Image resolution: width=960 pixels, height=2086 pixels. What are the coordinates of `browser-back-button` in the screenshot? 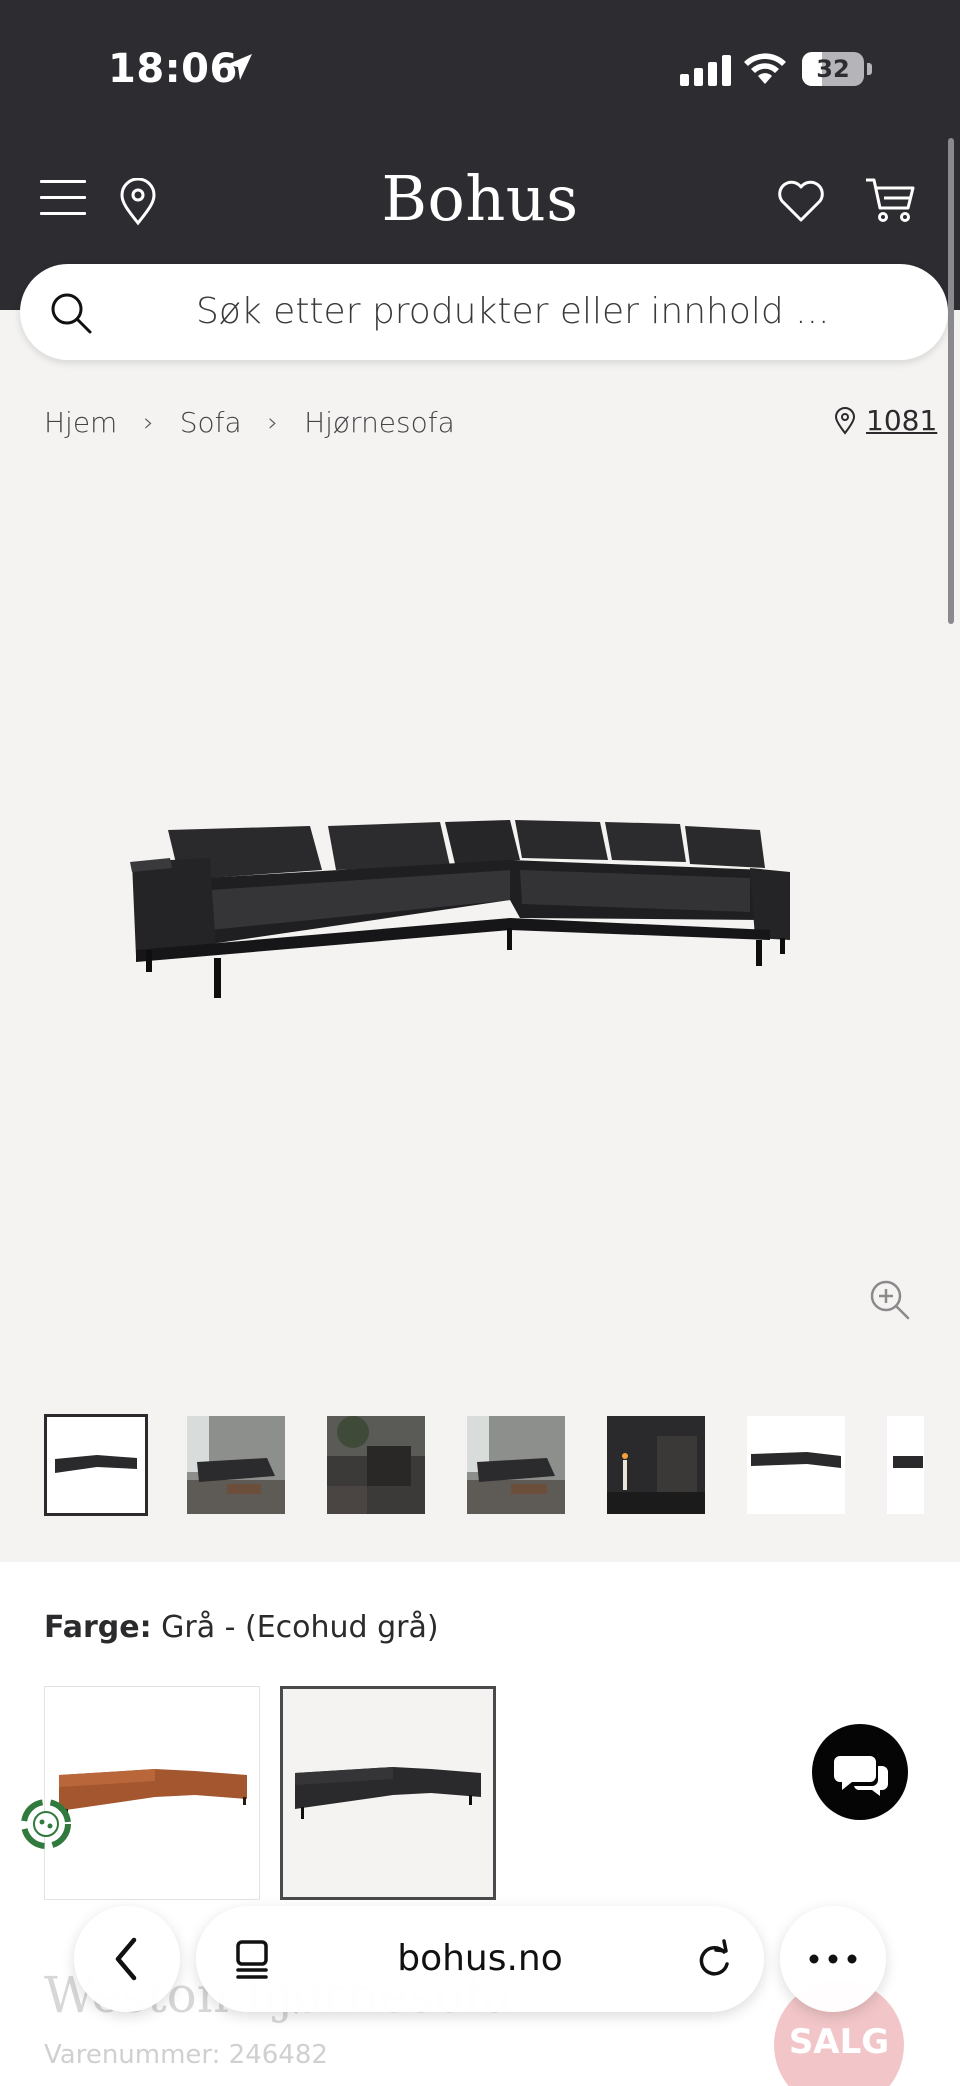 It's located at (127, 1959).